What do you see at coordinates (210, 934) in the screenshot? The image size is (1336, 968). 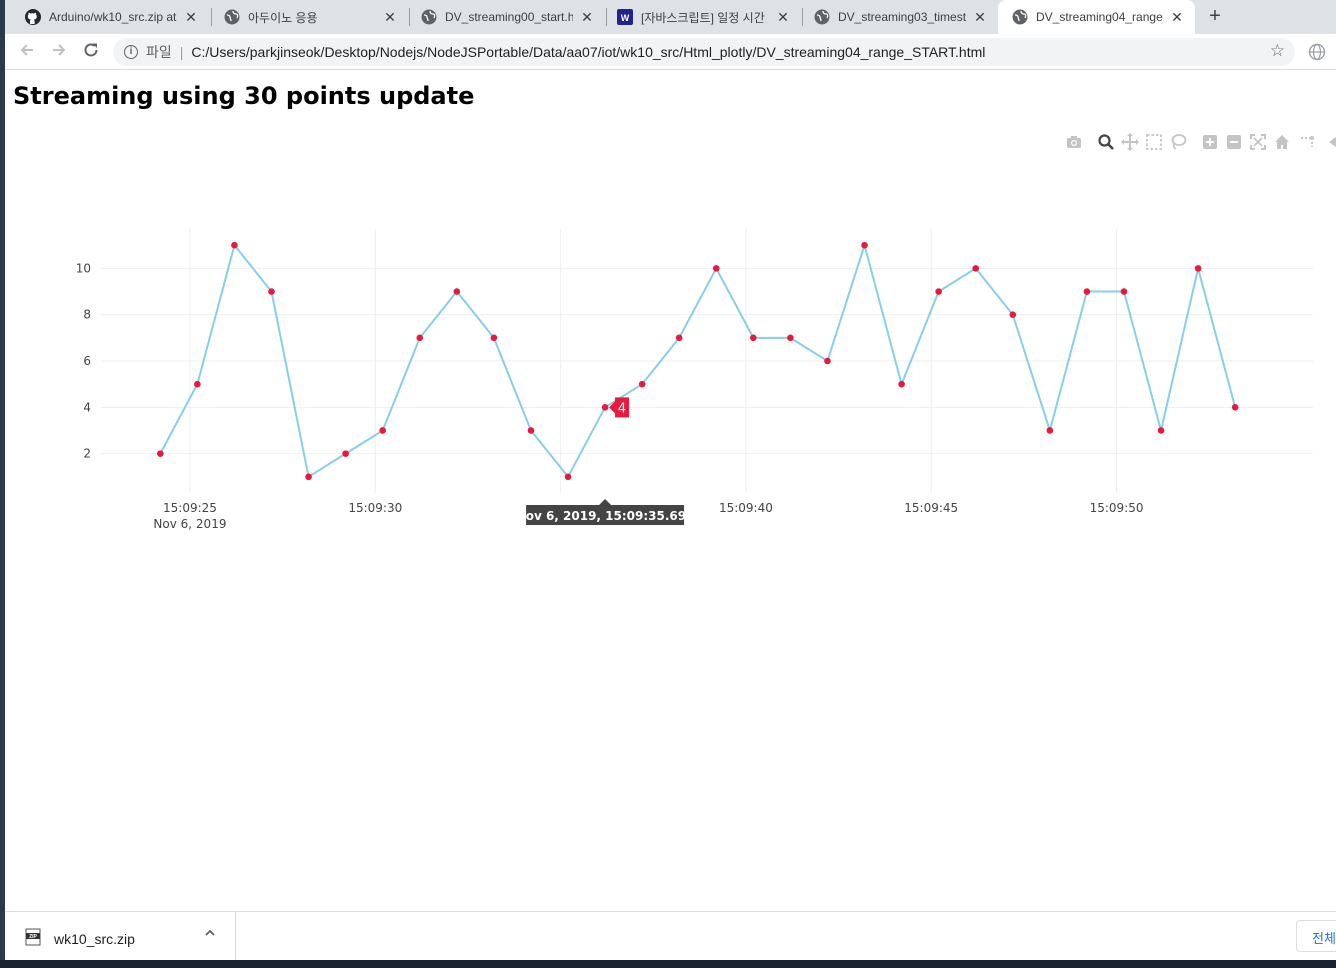 I see `chevron-up-icon` at bounding box center [210, 934].